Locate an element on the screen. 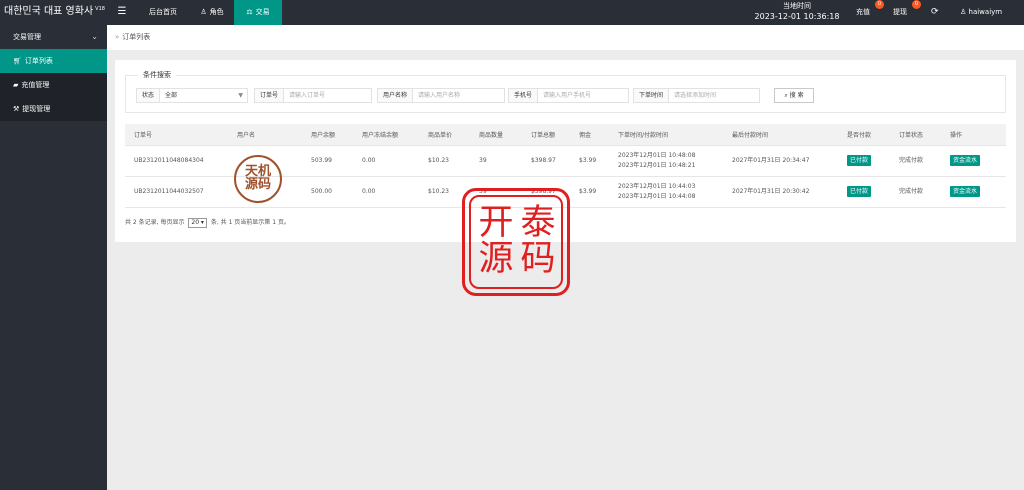  balance-icon: ⚖ is located at coordinates (249, 12).